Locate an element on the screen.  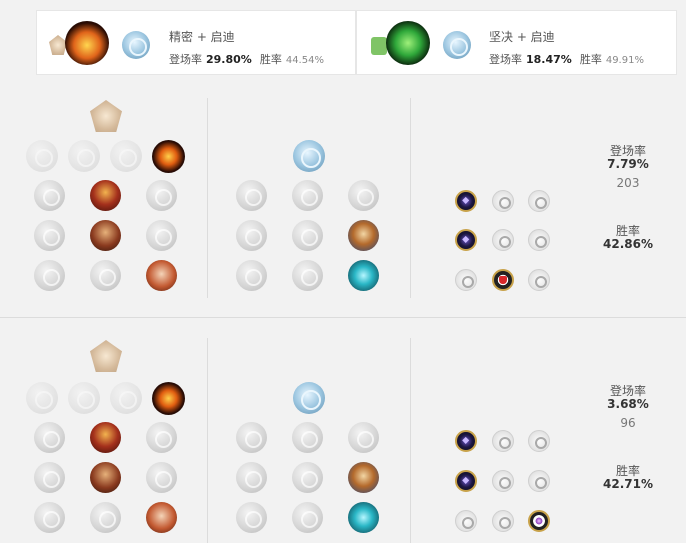
rune-combo-card-precision-inspiration: 精密 + 启迪 登场率 29.80% 胜率 44.54% is located at coordinates (196, 42).